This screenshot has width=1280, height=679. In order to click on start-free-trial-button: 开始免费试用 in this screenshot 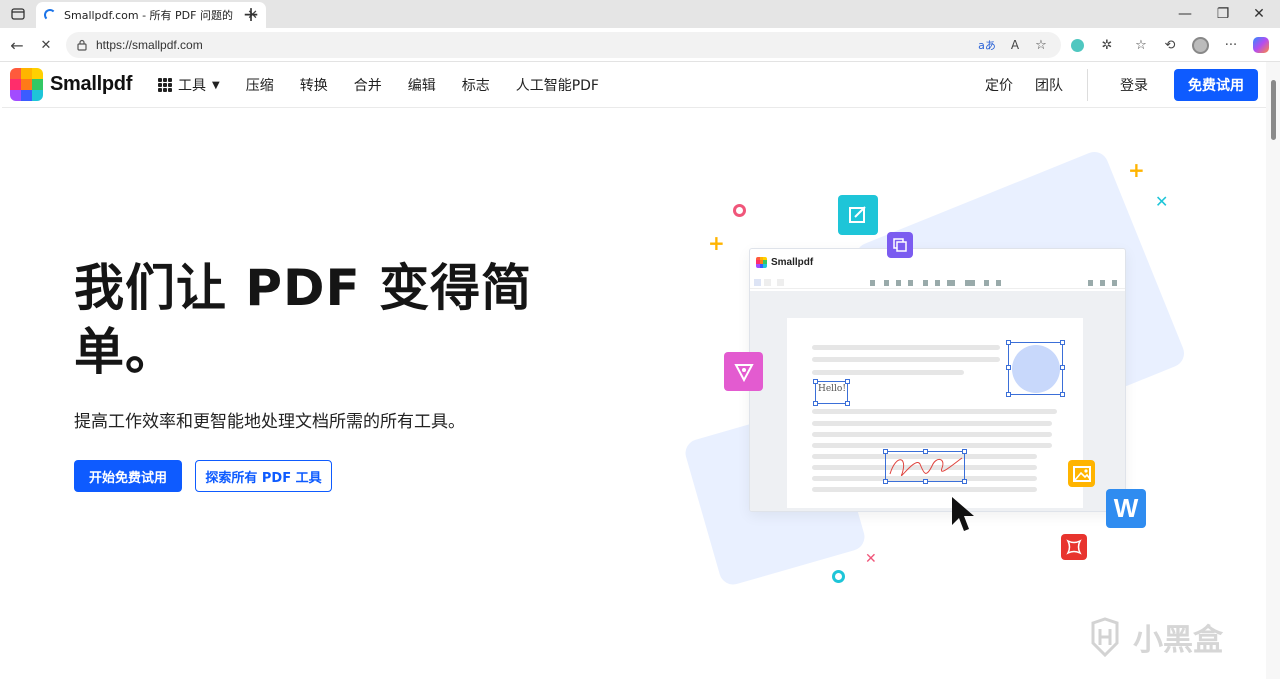, I will do `click(128, 476)`.